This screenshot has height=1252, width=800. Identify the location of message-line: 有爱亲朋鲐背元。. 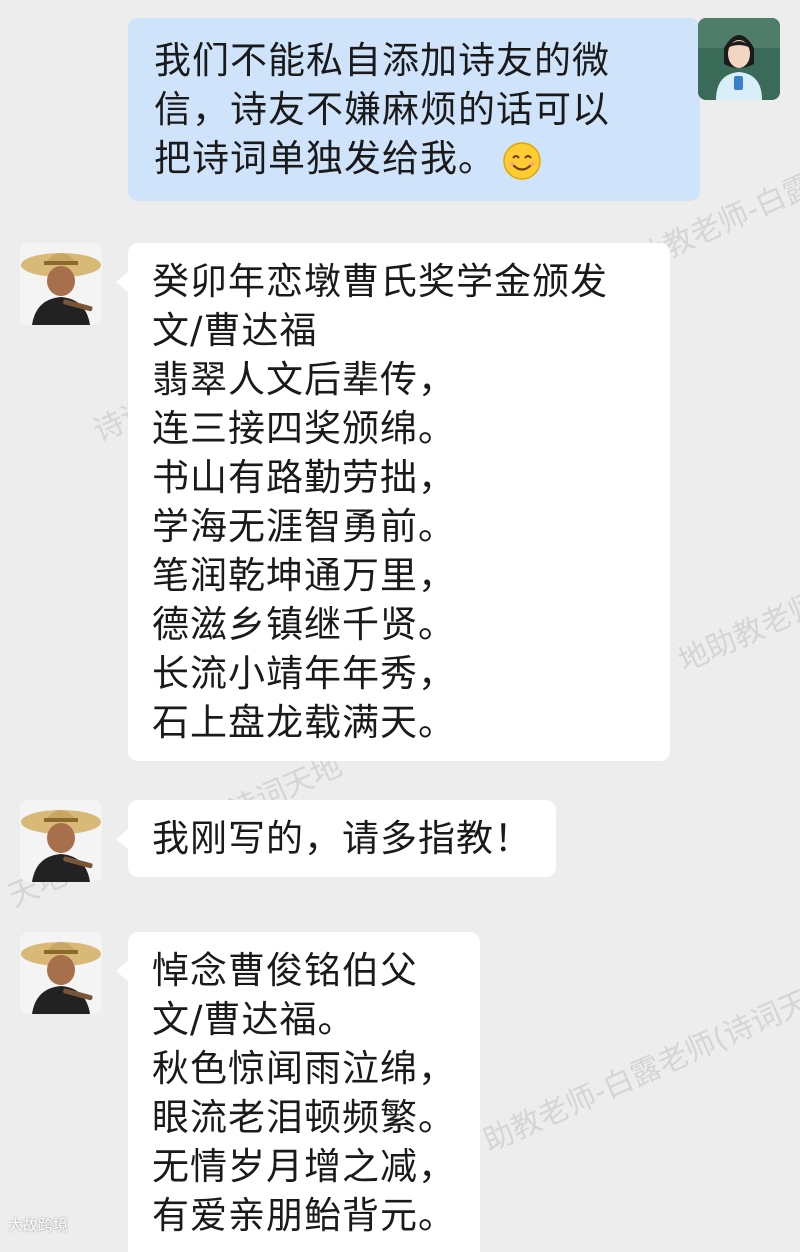
(304, 1215).